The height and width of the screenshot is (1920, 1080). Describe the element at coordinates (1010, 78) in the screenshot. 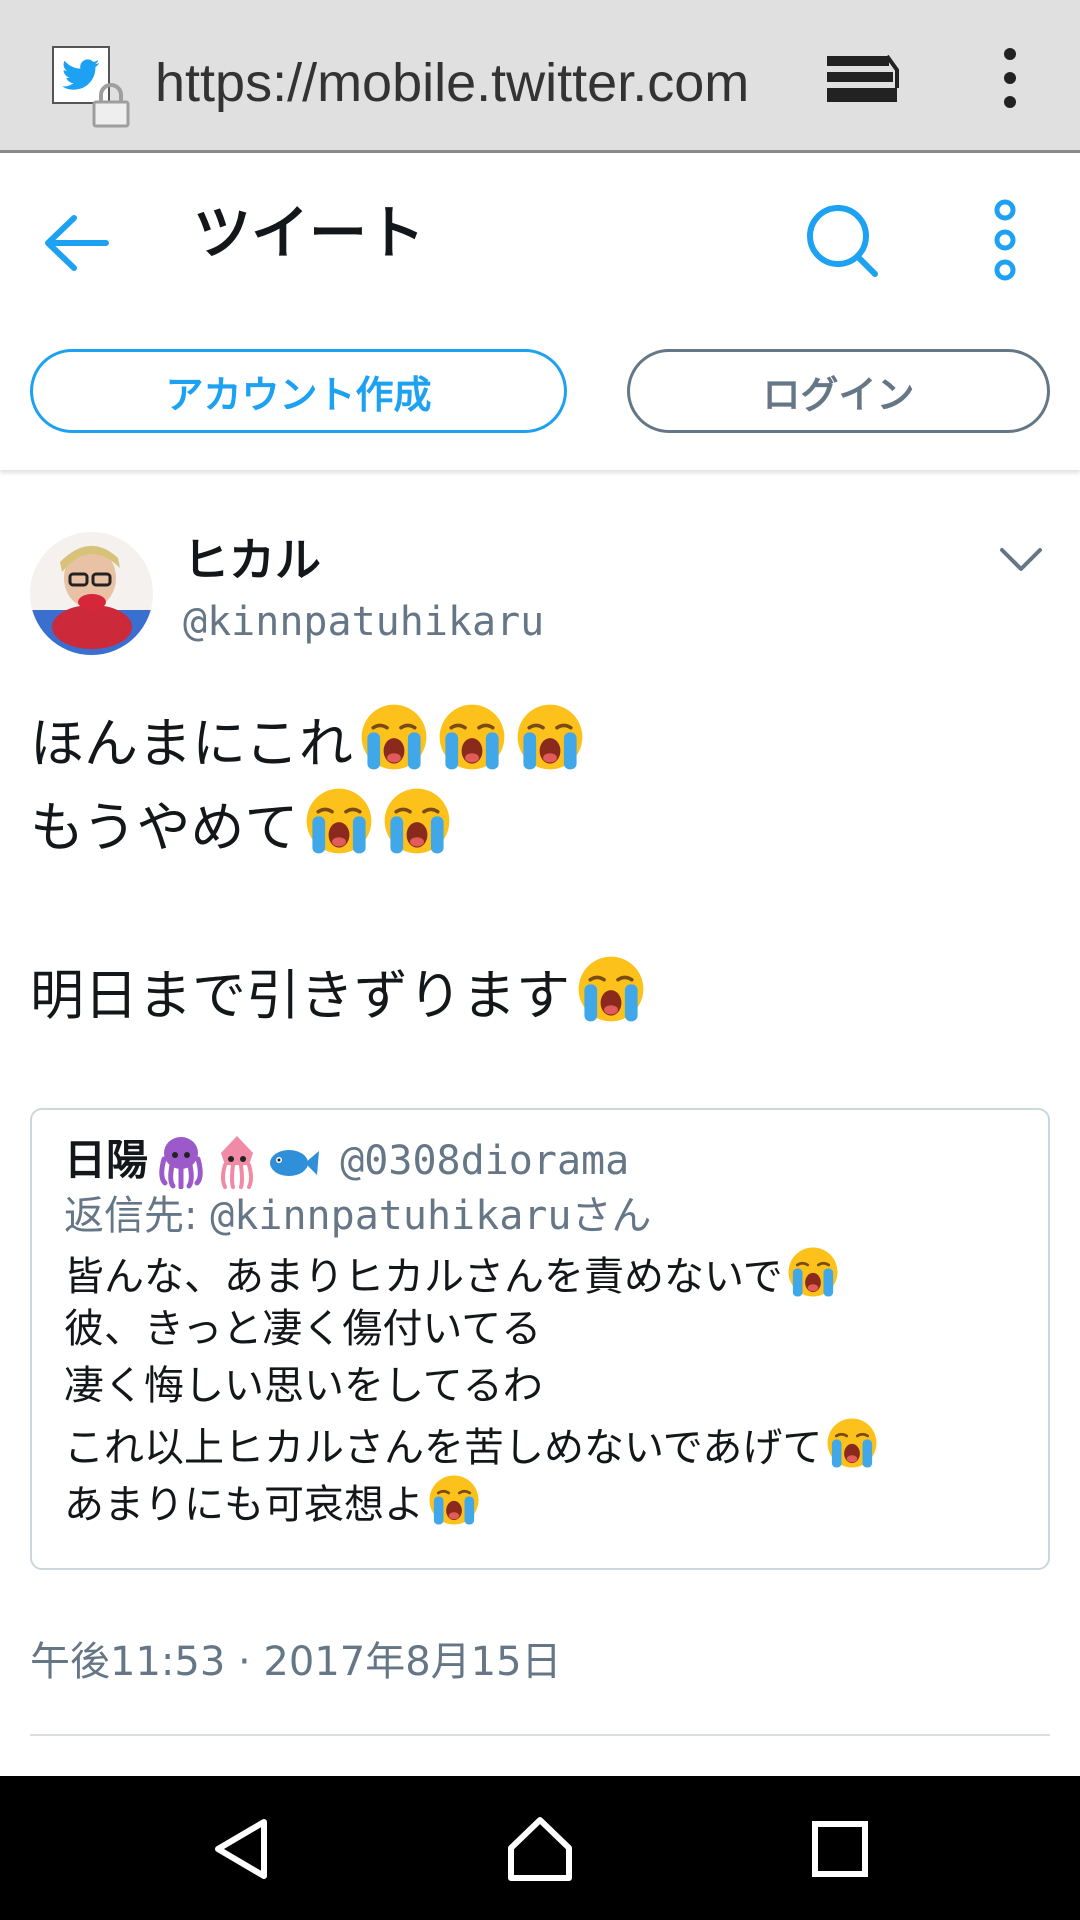

I see `browser-menu-icon` at that location.